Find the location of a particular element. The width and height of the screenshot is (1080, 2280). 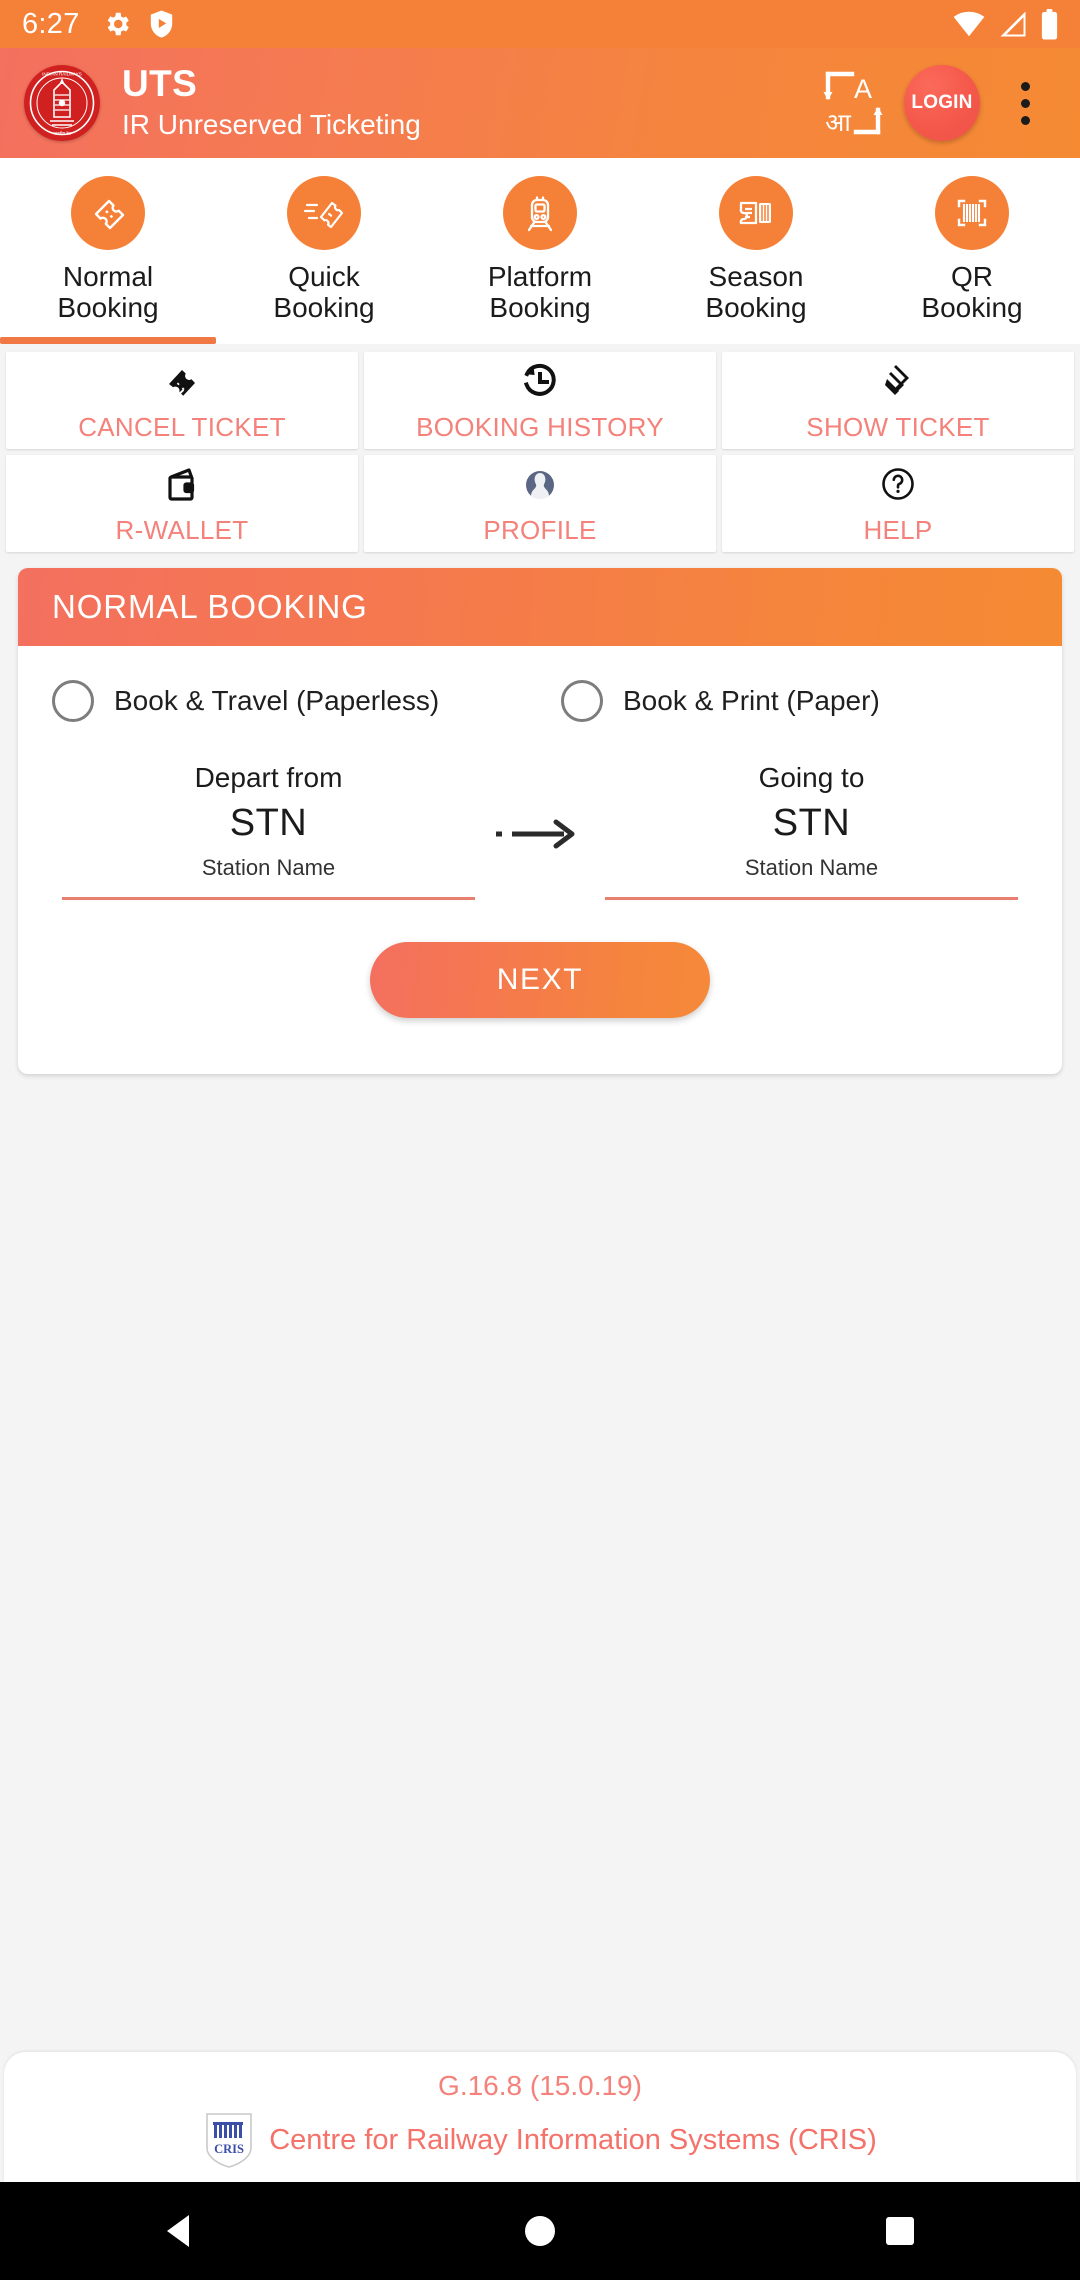

settings-gear-icon is located at coordinates (117, 24).